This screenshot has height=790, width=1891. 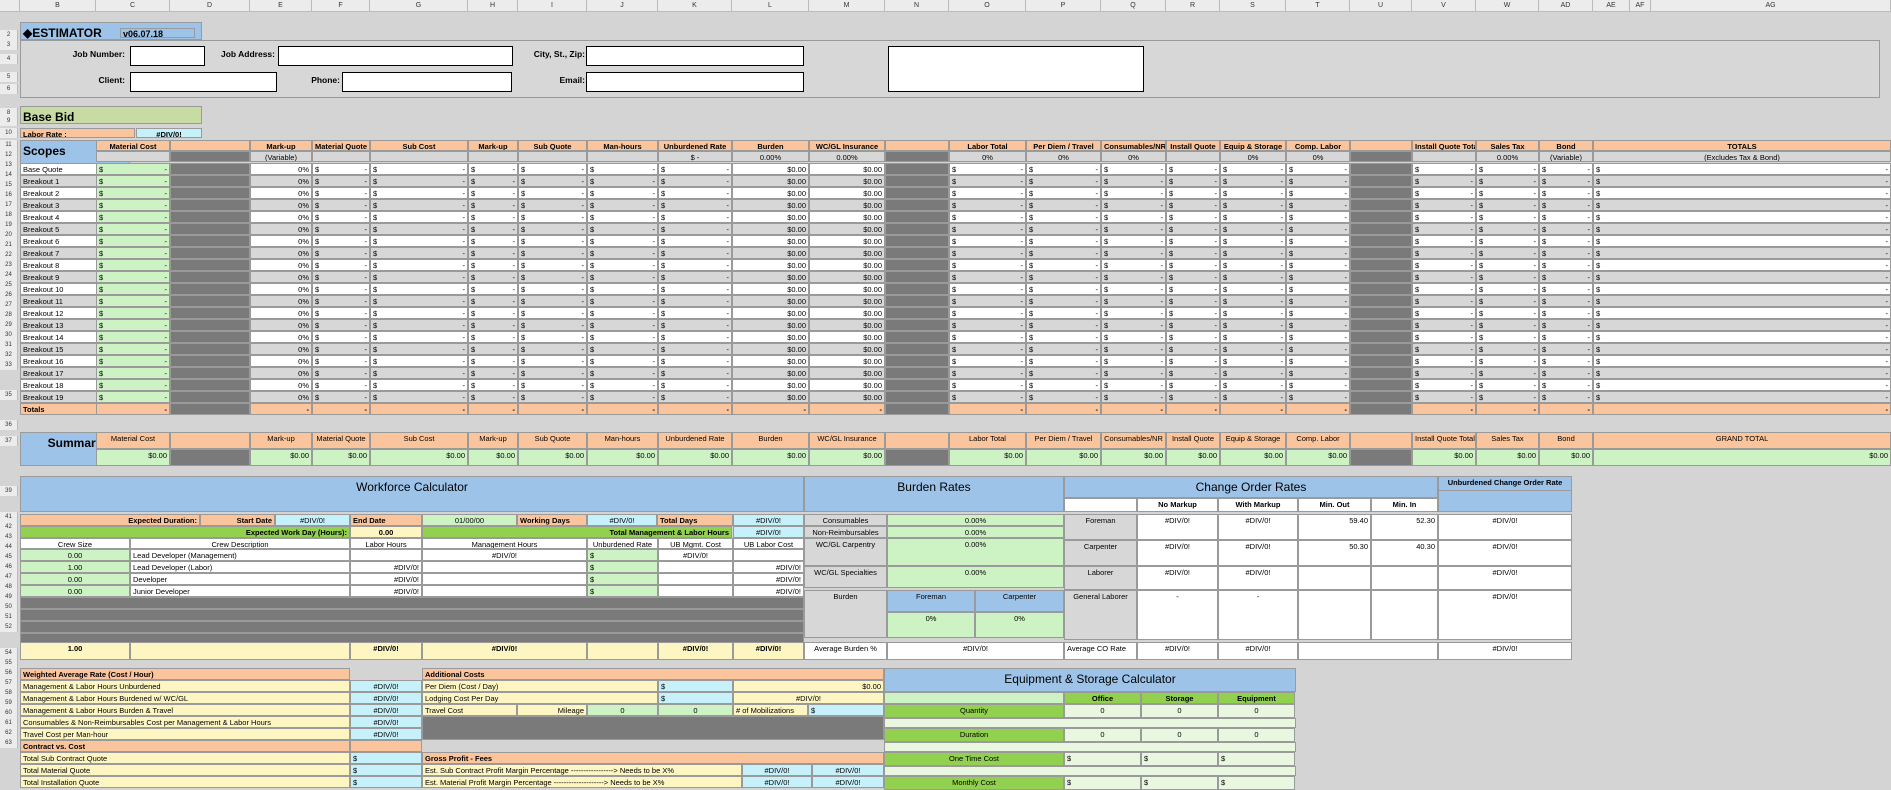 What do you see at coordinates (9, 713) in the screenshot?
I see `row-number: 60` at bounding box center [9, 713].